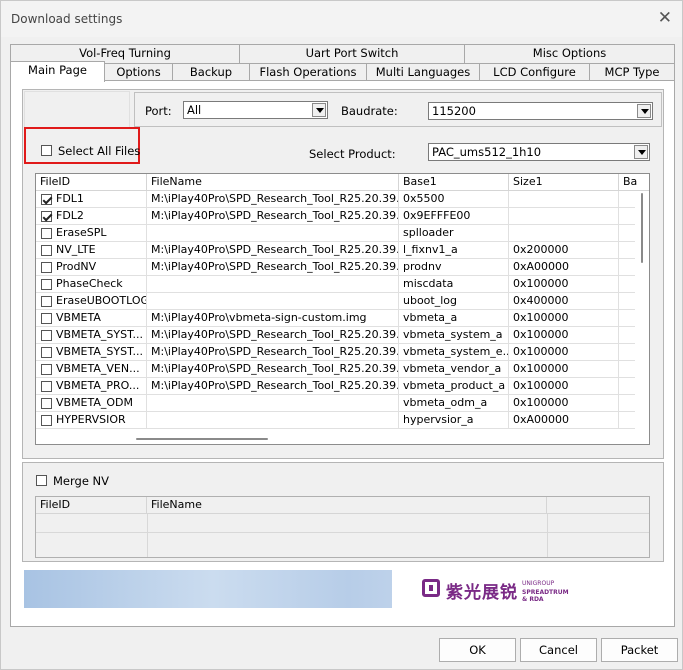 This screenshot has width=683, height=670. Describe the element at coordinates (202, 439) in the screenshot. I see `horizontal-scroll-thumb` at that location.